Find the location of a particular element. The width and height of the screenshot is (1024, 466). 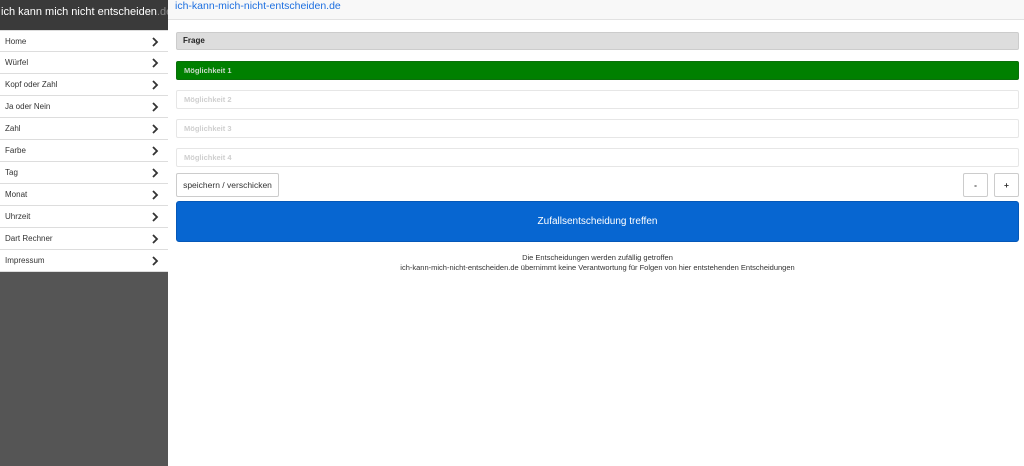

brand-tld: .de is located at coordinates (162, 12).